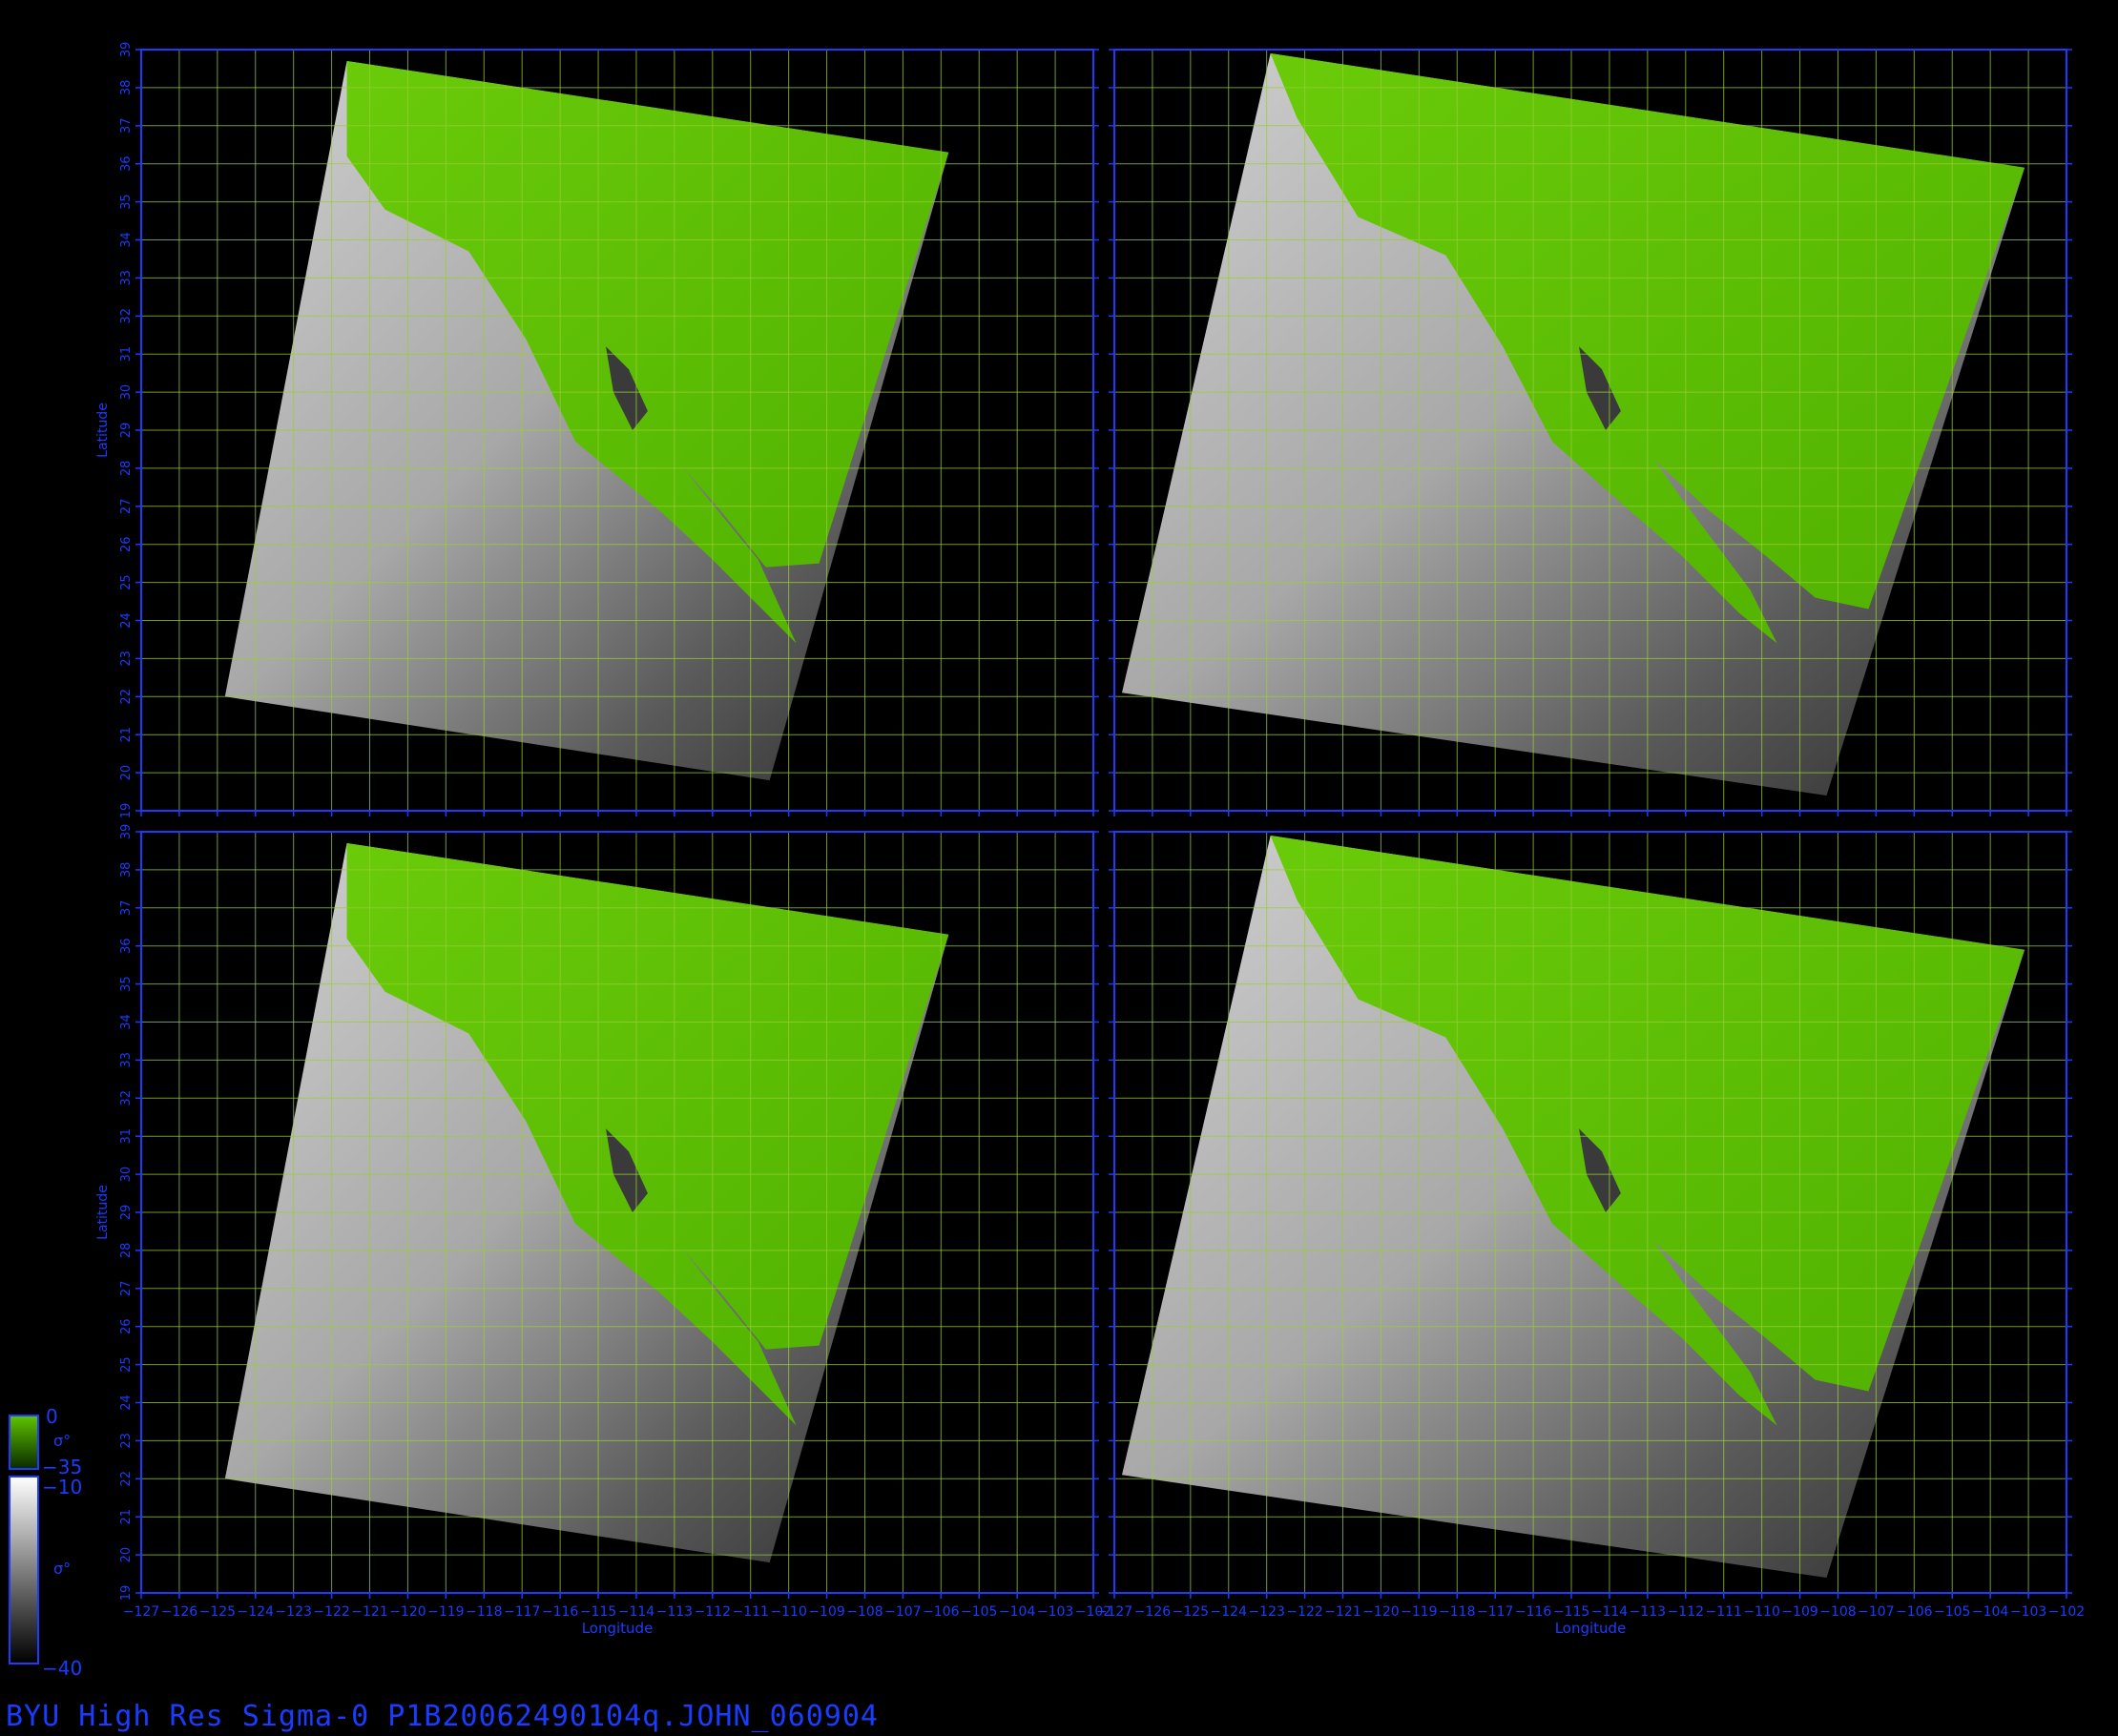 This screenshot has height=1736, width=2118. Describe the element at coordinates (127, 316) in the screenshot. I see `latitude-tick-label: 32` at that location.